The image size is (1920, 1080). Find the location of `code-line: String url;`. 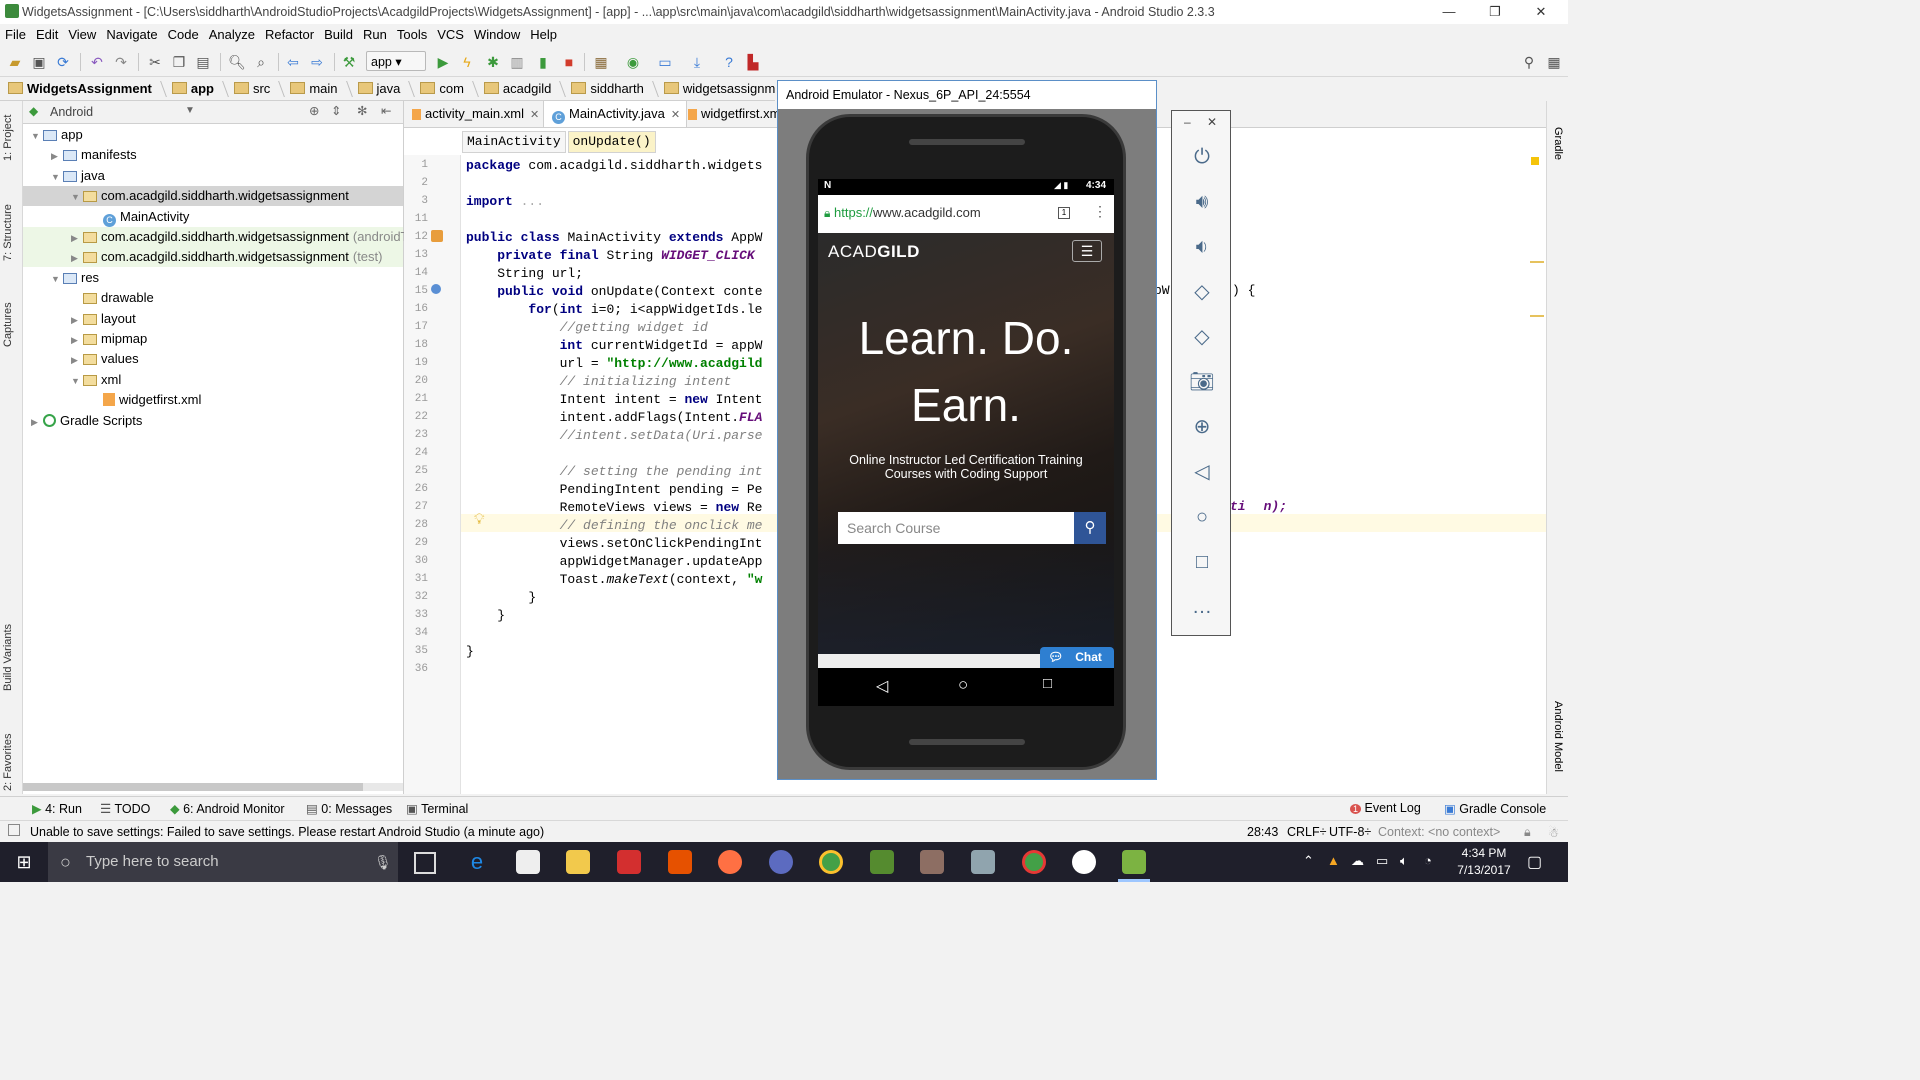

code-line: String url; is located at coordinates (524, 274).